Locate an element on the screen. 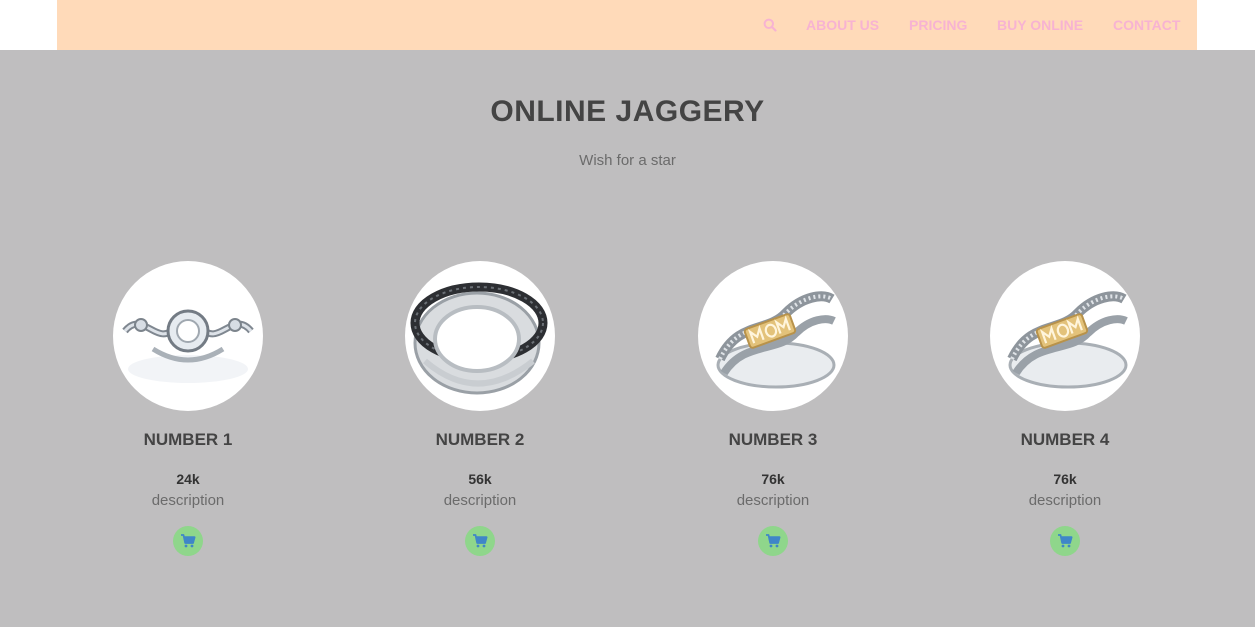 Image resolution: width=1255 pixels, height=627 pixels. nav-buy-online: BUY ONLINE is located at coordinates (1040, 25).